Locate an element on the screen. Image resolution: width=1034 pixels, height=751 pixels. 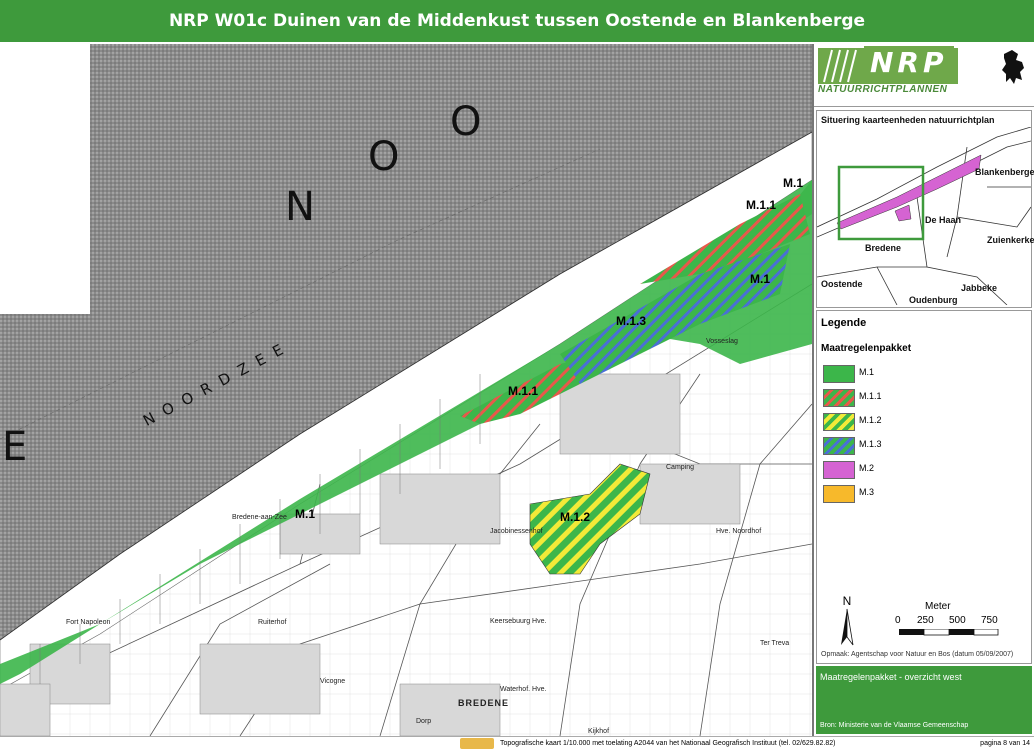
place-bredene-aan-zee: Bredene-aan-Zee is located at coordinates (259, 517).